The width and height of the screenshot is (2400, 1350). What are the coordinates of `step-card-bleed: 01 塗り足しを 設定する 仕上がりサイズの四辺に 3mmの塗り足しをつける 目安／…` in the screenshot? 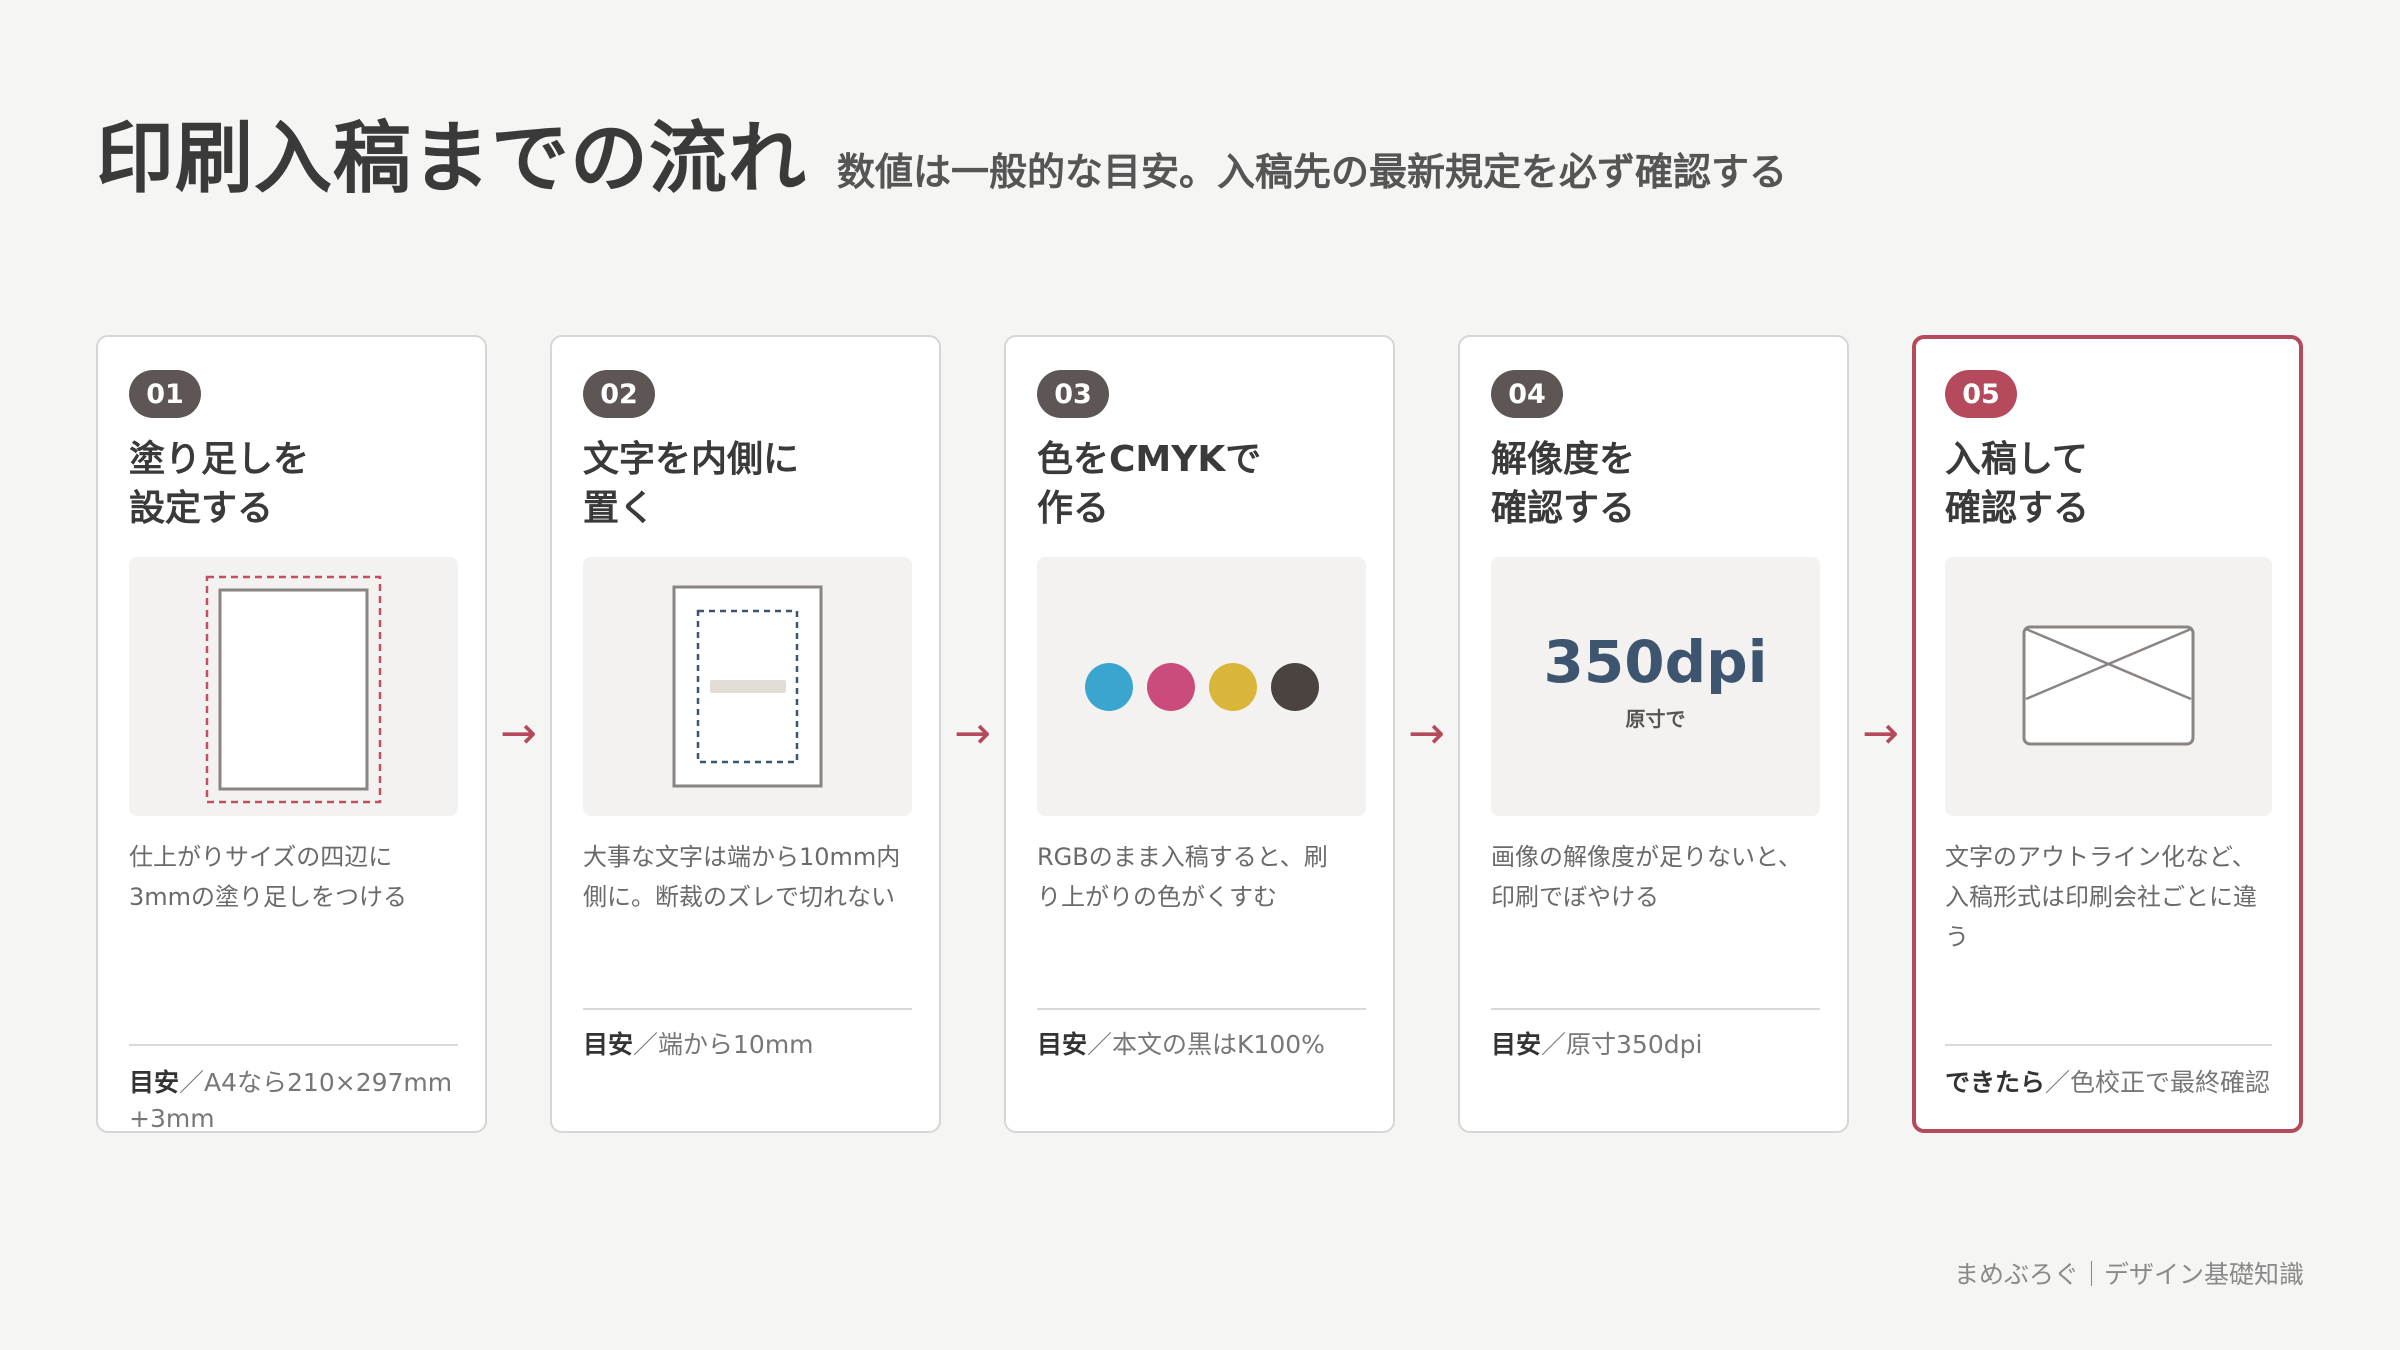 It's located at (291, 734).